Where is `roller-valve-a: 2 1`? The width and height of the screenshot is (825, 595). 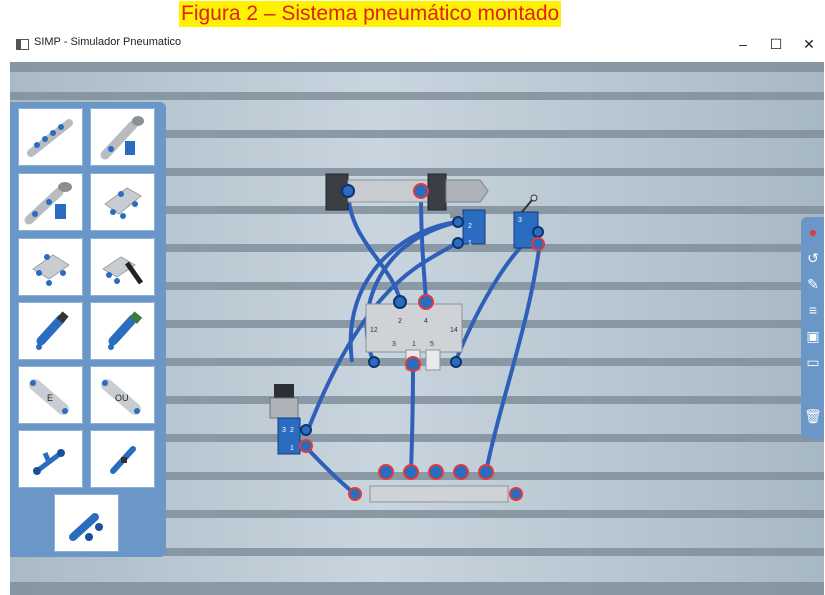
roller-valve-a: 2 1 is located at coordinates (468, 229).